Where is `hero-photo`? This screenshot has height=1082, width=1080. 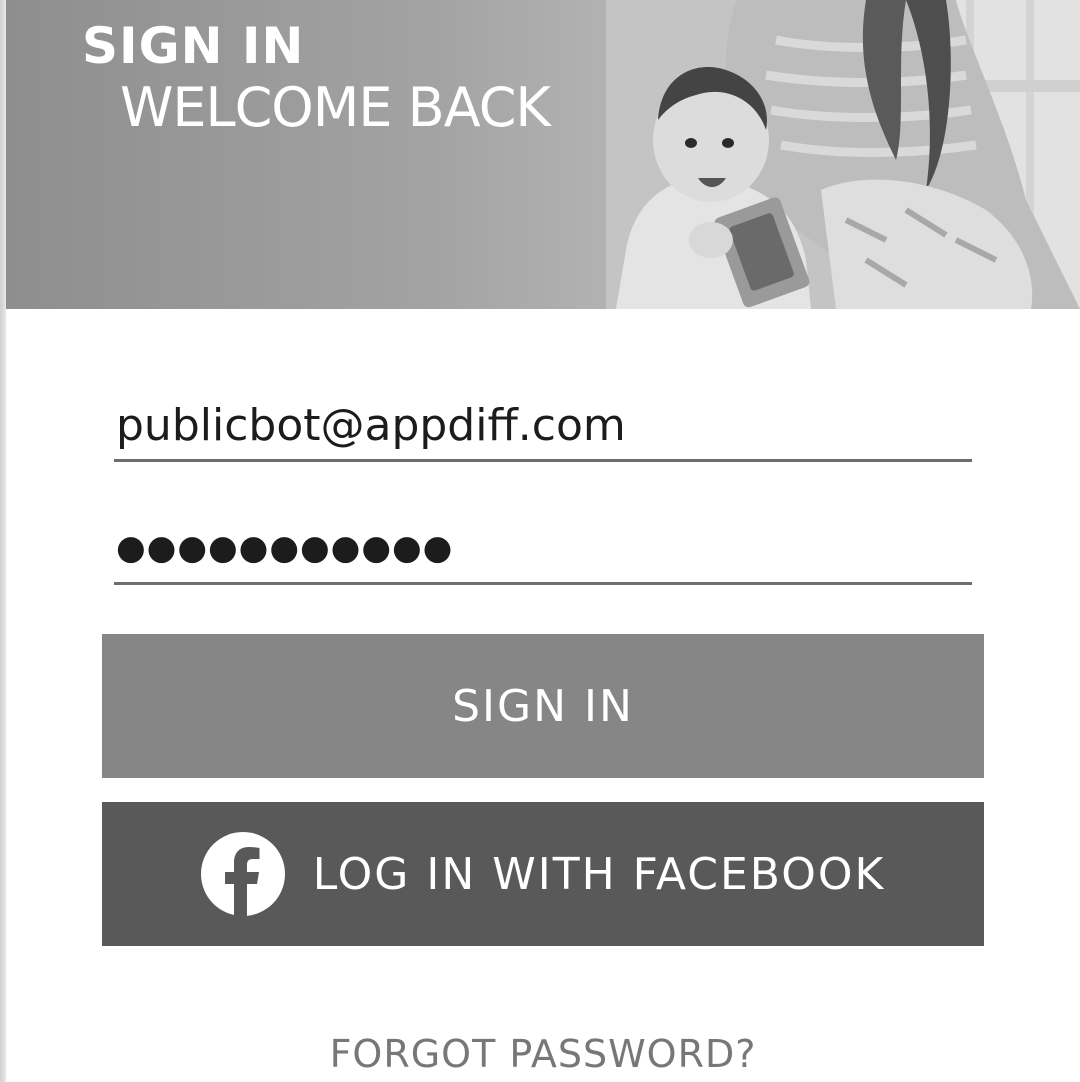 hero-photo is located at coordinates (843, 154).